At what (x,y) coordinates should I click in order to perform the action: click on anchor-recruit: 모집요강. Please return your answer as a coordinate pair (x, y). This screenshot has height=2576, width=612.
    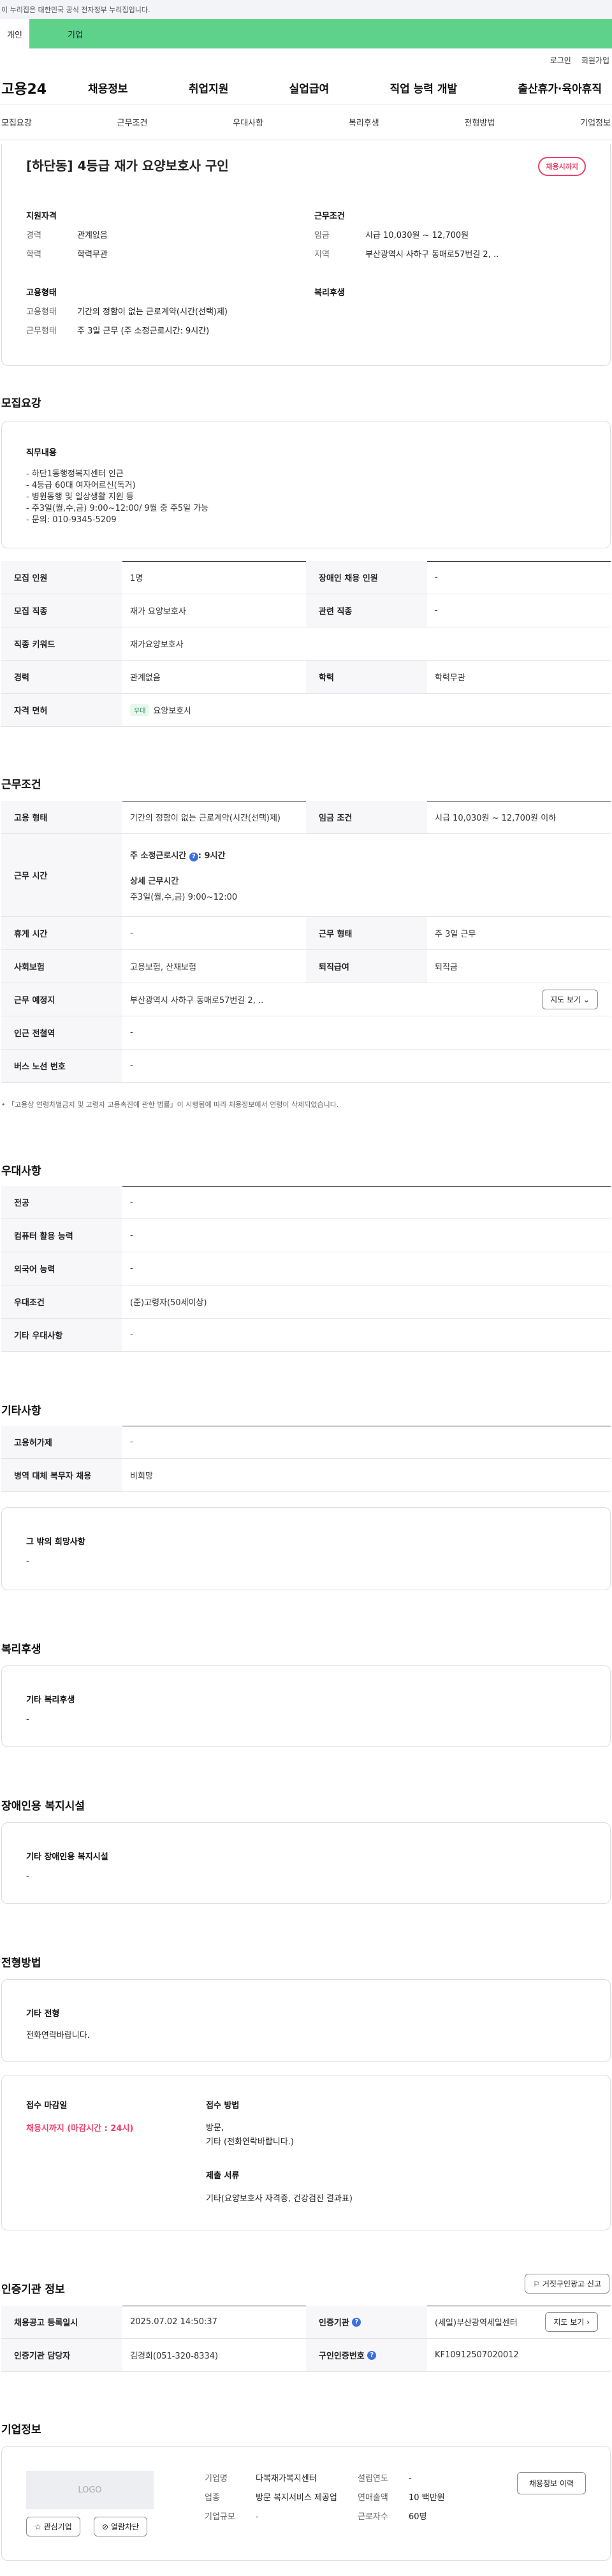
    Looking at the image, I should click on (16, 122).